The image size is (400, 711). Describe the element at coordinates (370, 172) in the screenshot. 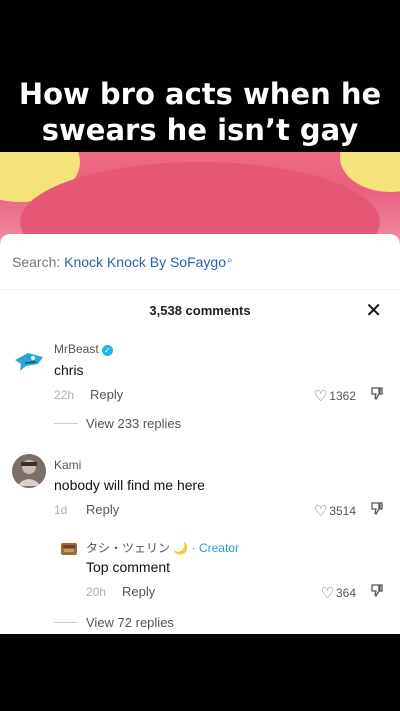

I see `video-shape` at that location.